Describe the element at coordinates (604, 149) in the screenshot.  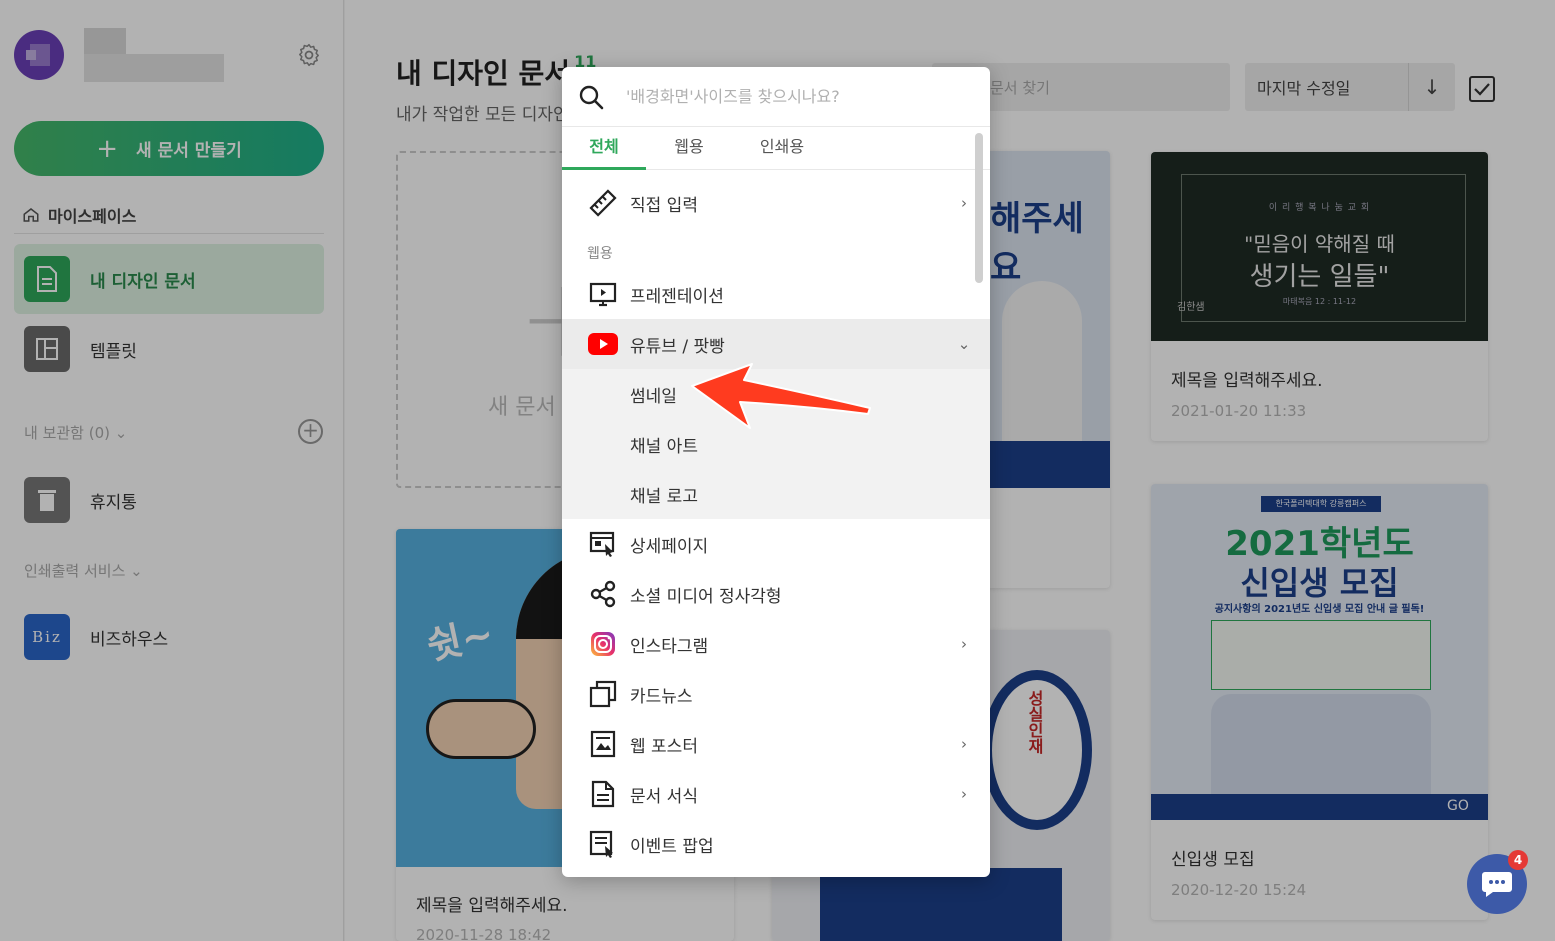
I see `tab-all: 전체` at that location.